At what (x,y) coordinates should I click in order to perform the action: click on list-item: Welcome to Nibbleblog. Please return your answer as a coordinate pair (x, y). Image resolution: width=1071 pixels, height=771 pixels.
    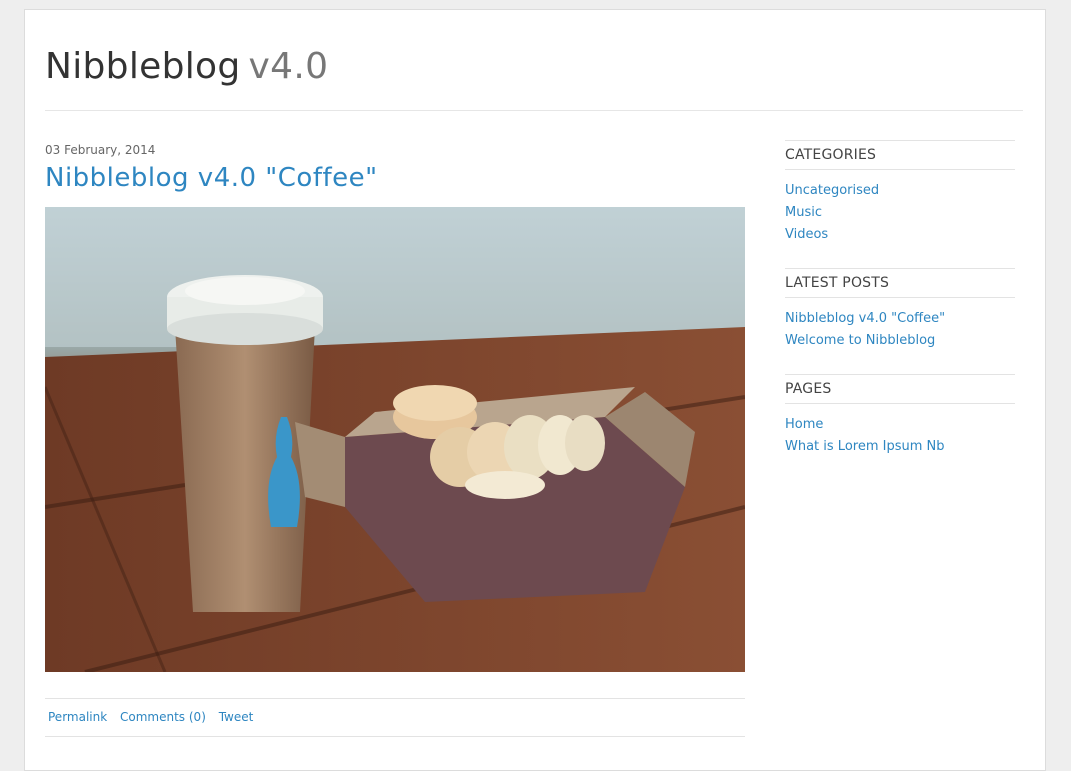
    Looking at the image, I should click on (900, 341).